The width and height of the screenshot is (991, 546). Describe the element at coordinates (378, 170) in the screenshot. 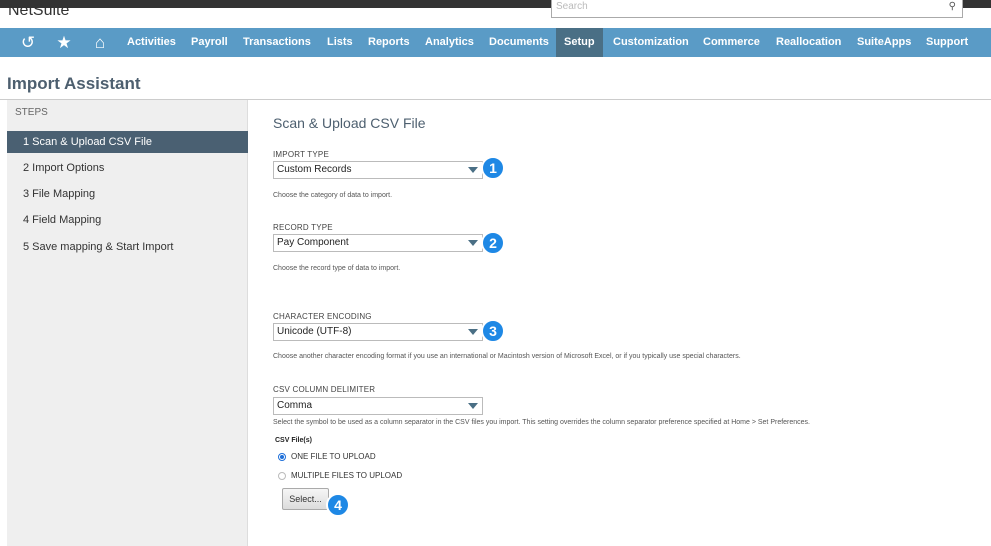

I see `import-type-select: Custom Records` at that location.